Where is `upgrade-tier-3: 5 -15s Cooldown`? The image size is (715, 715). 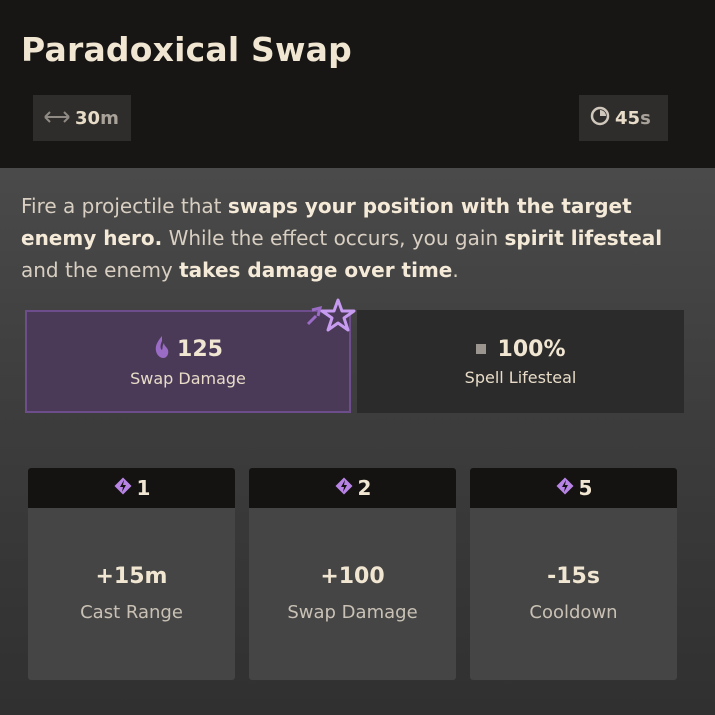 upgrade-tier-3: 5 -15s Cooldown is located at coordinates (573, 574).